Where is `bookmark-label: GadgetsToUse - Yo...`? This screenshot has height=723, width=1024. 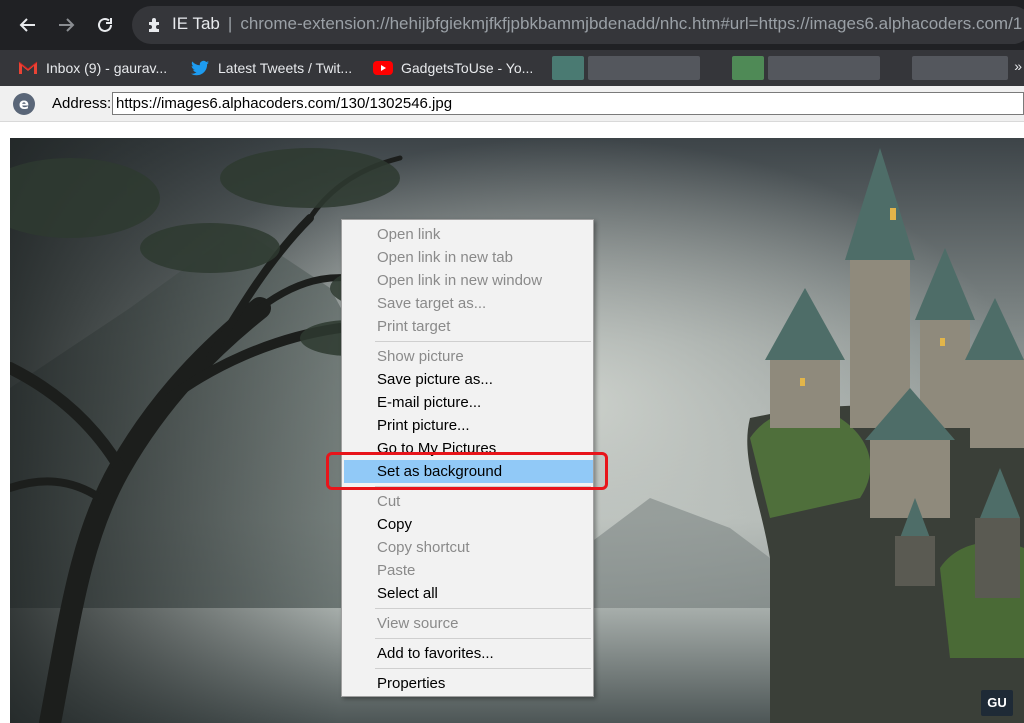 bookmark-label: GadgetsToUse - Yo... is located at coordinates (467, 68).